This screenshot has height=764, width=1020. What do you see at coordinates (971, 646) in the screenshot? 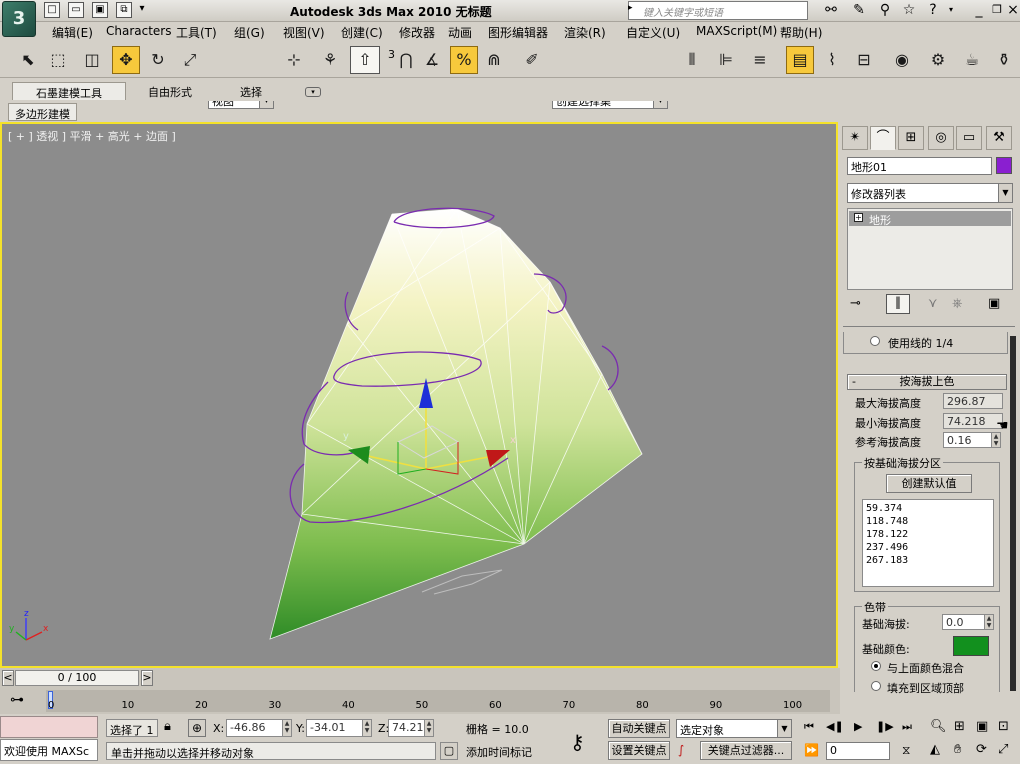
I see `base-color-swatch` at bounding box center [971, 646].